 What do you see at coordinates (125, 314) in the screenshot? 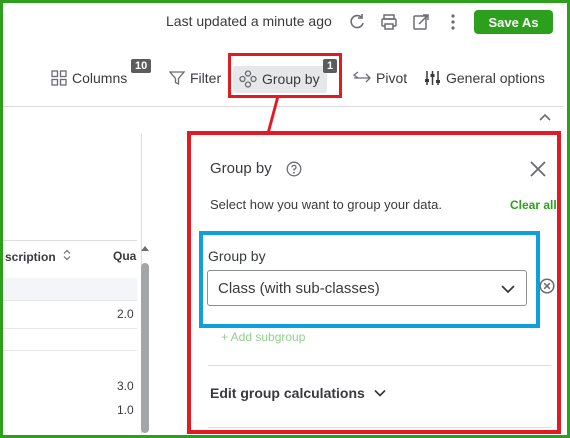
I see `table-cell: 2.0` at bounding box center [125, 314].